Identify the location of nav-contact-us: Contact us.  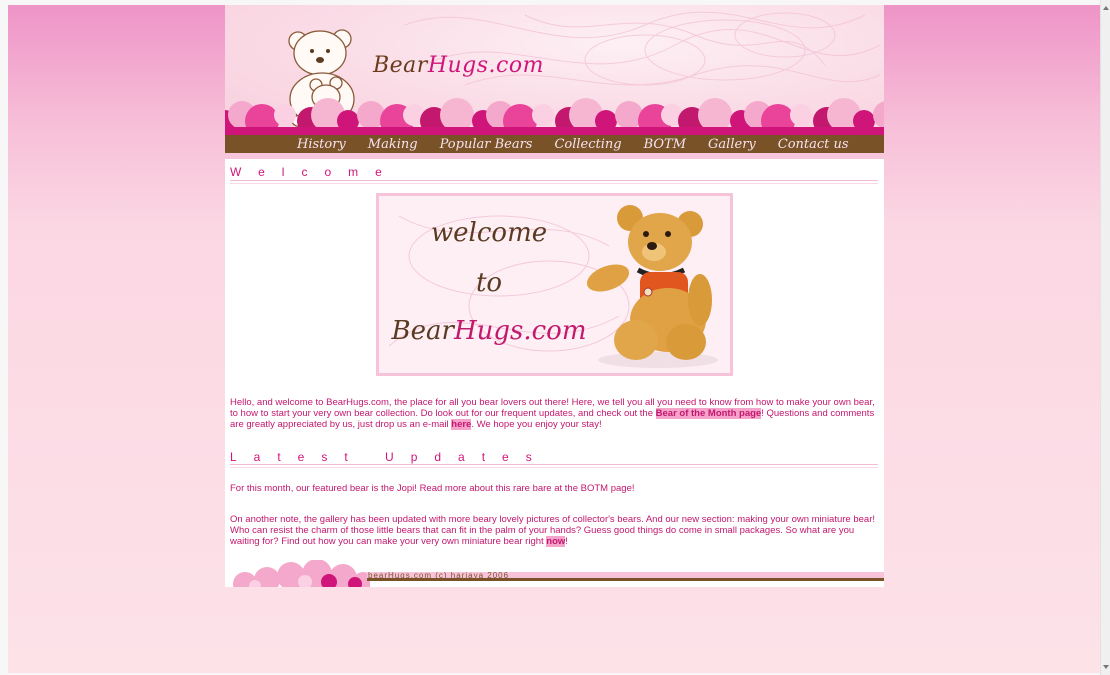
(813, 144).